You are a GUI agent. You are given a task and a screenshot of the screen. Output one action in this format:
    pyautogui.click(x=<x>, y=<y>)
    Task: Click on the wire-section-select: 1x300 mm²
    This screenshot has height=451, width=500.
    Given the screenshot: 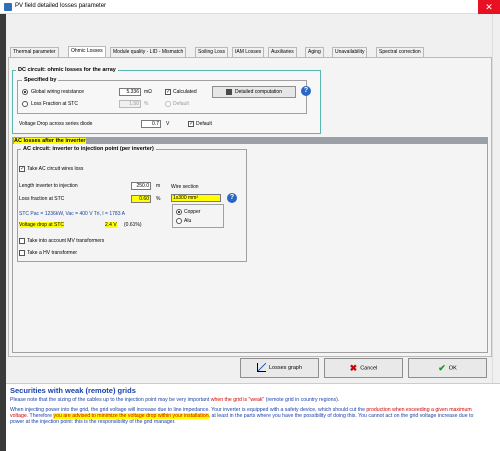 What is the action you would take?
    pyautogui.click(x=196, y=198)
    